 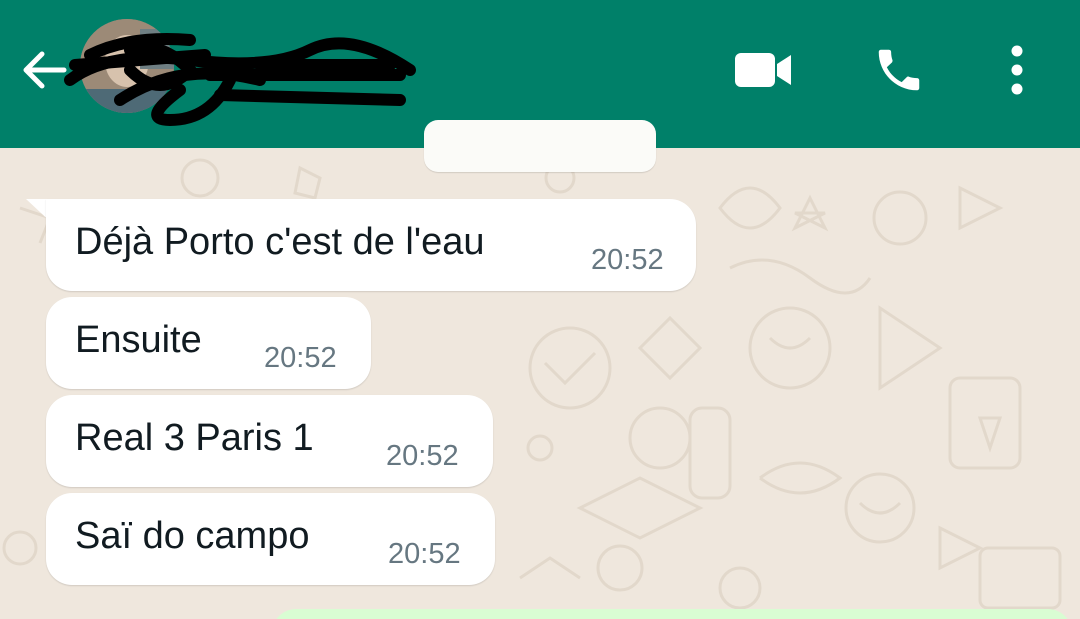 I want to click on outgoing-message-bubble, so click(x=672, y=614).